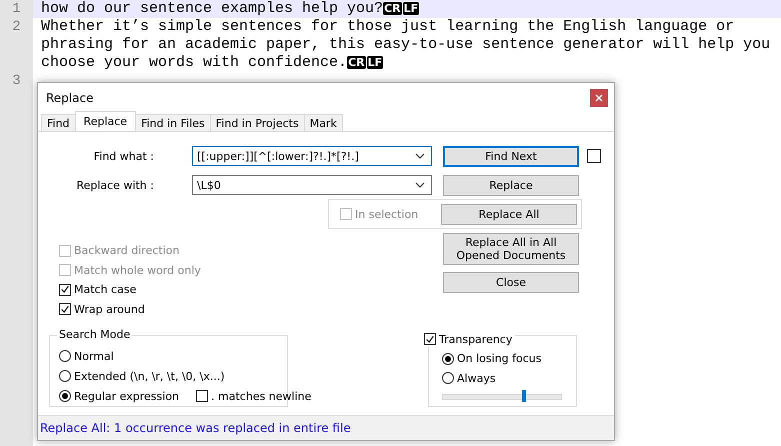 This screenshot has height=446, width=781. I want to click on close-icon, so click(599, 98).